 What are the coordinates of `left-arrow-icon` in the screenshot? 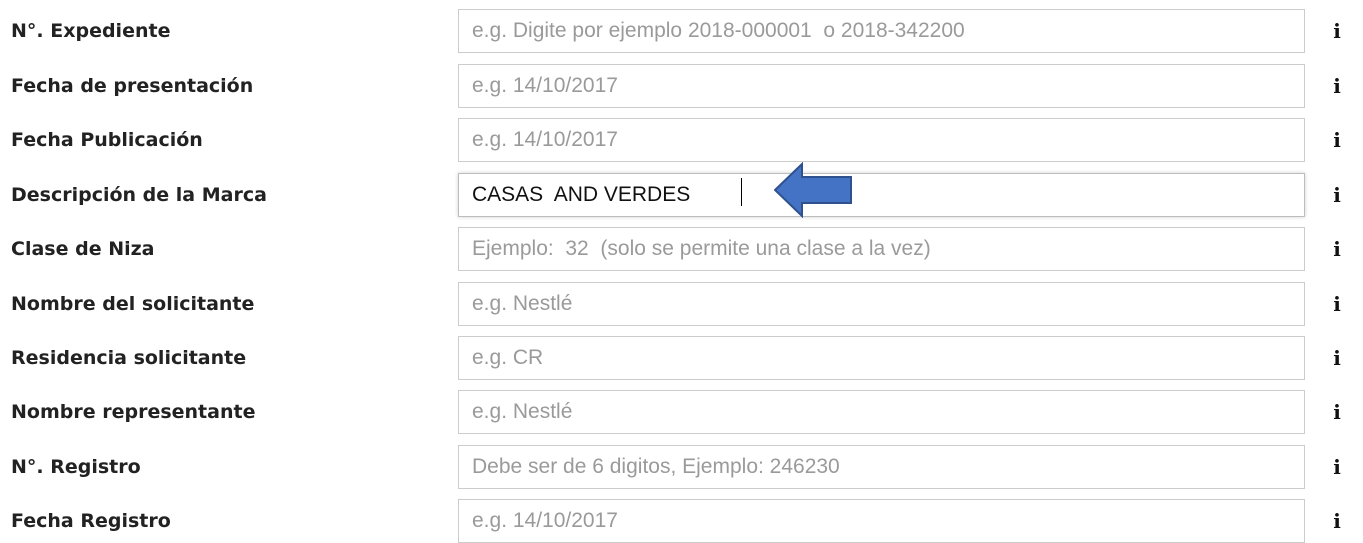 It's located at (813, 190).